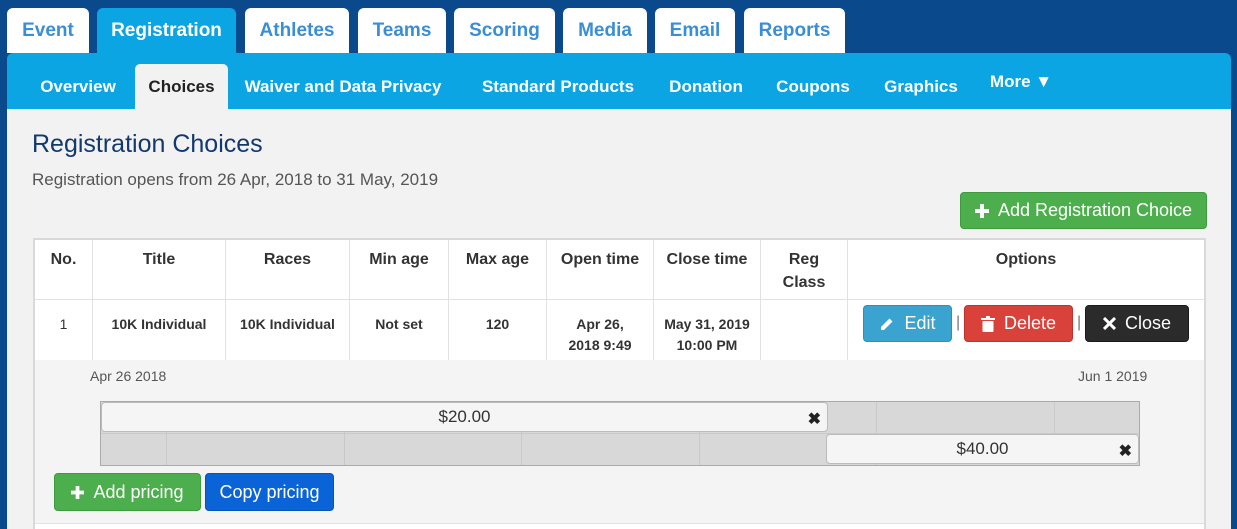 The width and height of the screenshot is (1237, 529). What do you see at coordinates (64, 269) in the screenshot?
I see `header-no: No.` at bounding box center [64, 269].